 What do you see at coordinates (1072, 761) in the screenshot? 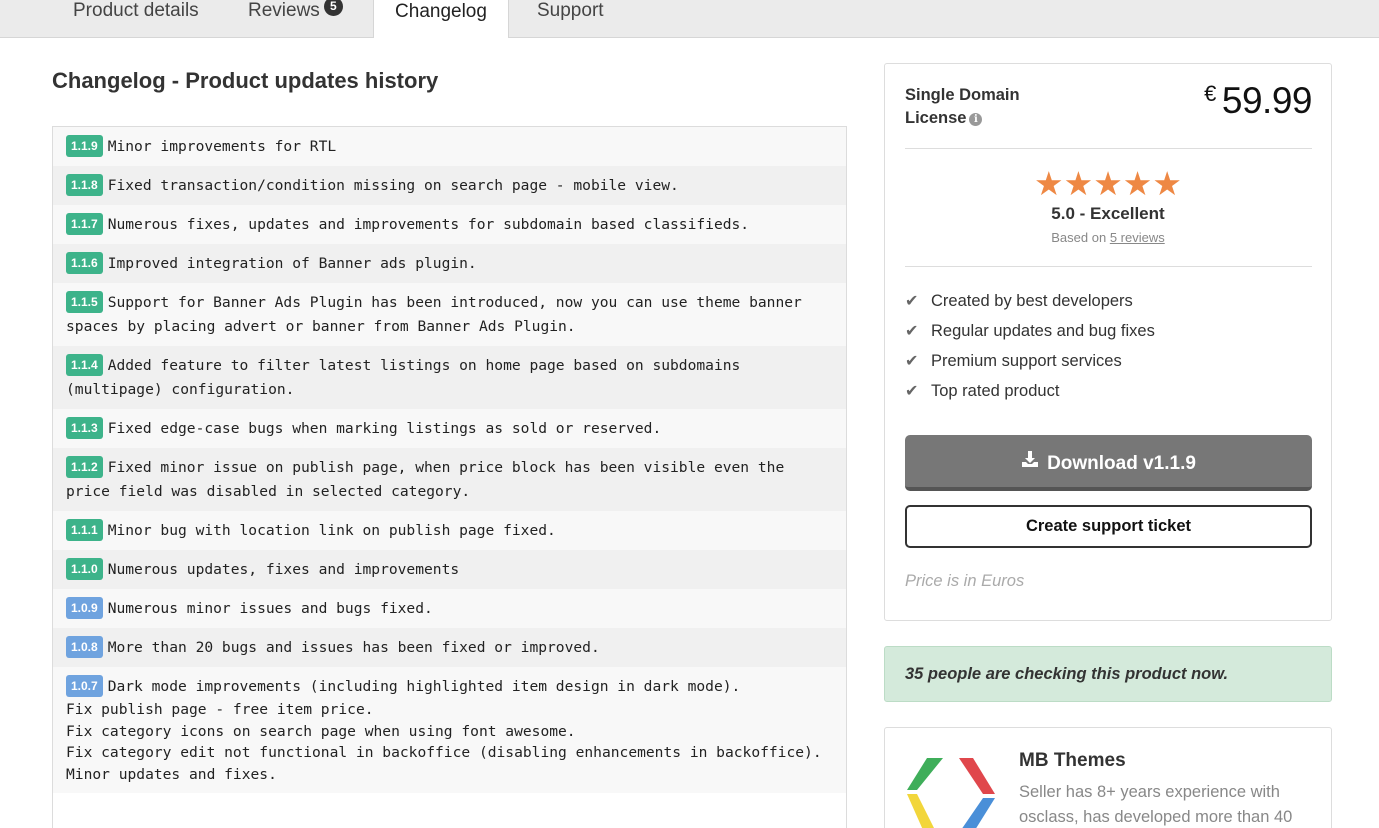
I see `seller-name: MB Themes` at bounding box center [1072, 761].